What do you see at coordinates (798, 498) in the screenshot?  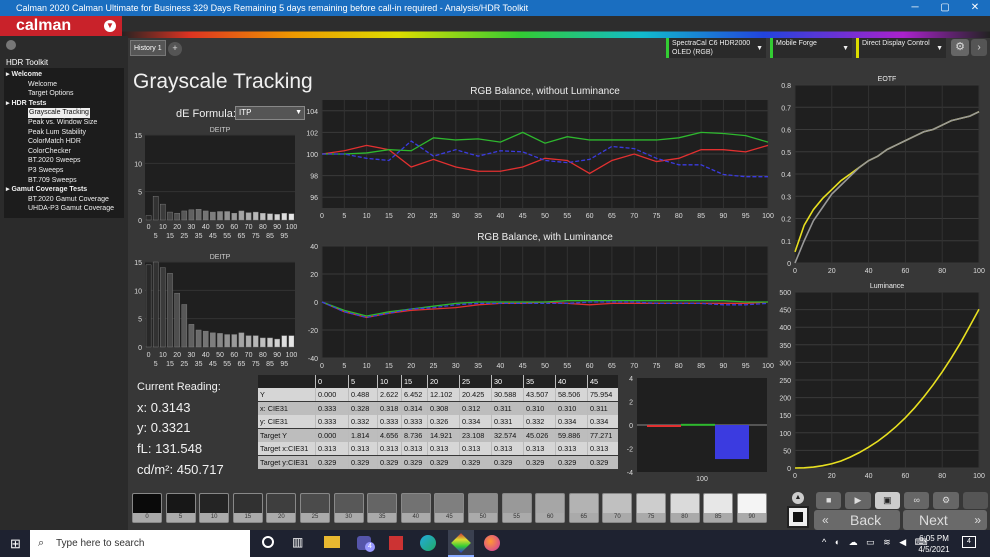 I see `scroll-up-icon: ▲` at bounding box center [798, 498].